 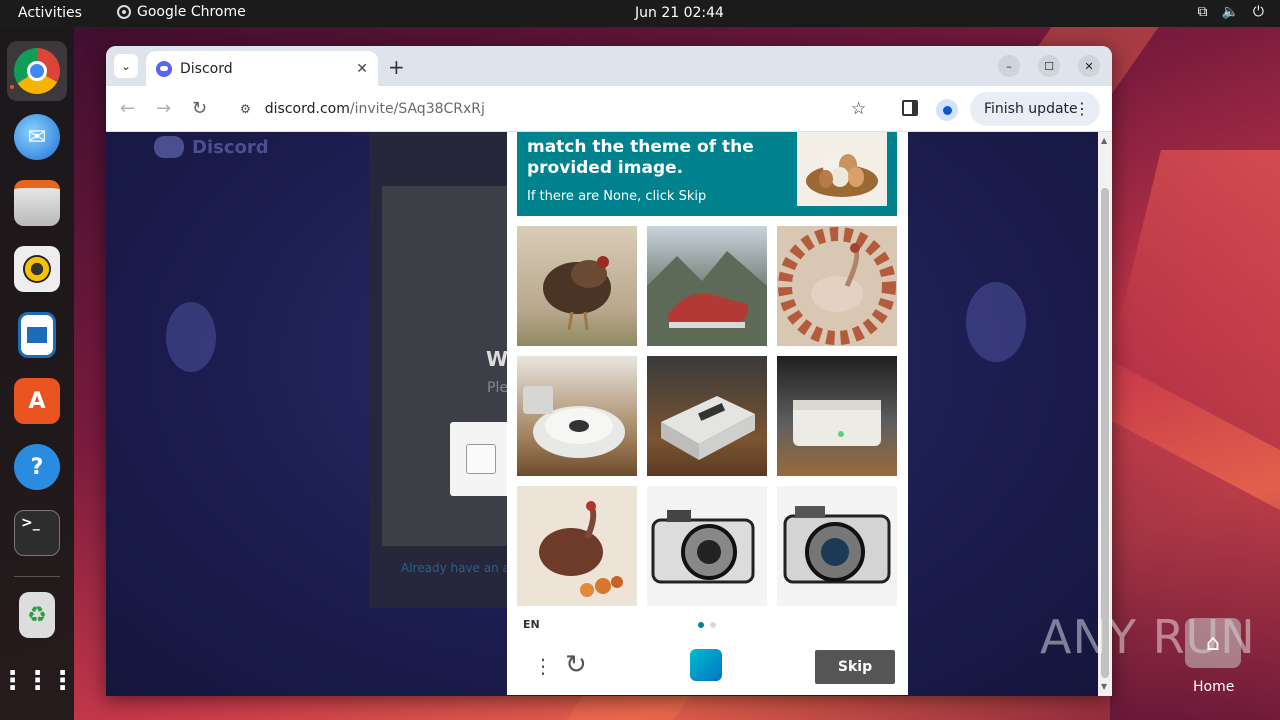 What do you see at coordinates (1104, 140) in the screenshot?
I see `scroll-up-arrow-icon: ▲` at bounding box center [1104, 140].